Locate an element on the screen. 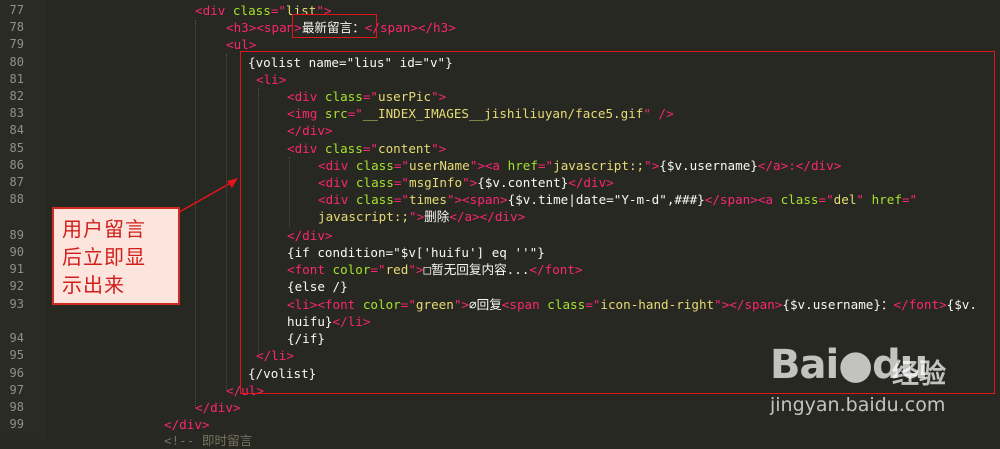 The image size is (1000, 449). callout-line: 用户留言 is located at coordinates (104, 229).